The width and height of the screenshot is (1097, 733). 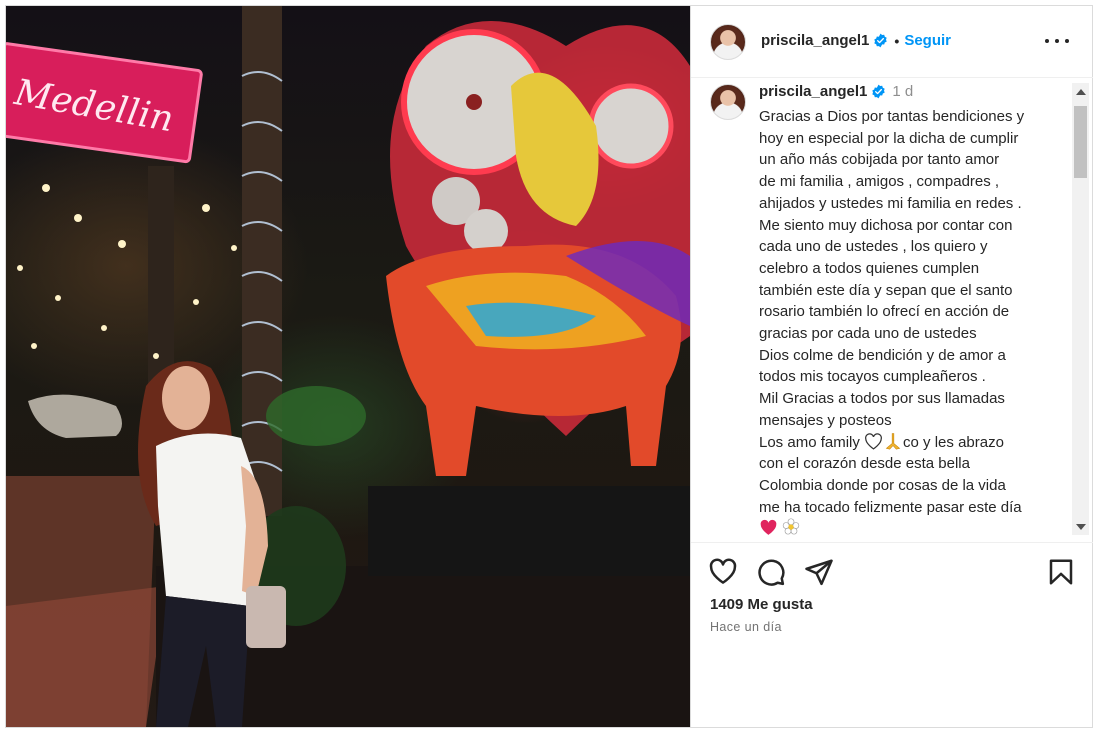 I want to click on folded-hands-icon, so click(x=893, y=441).